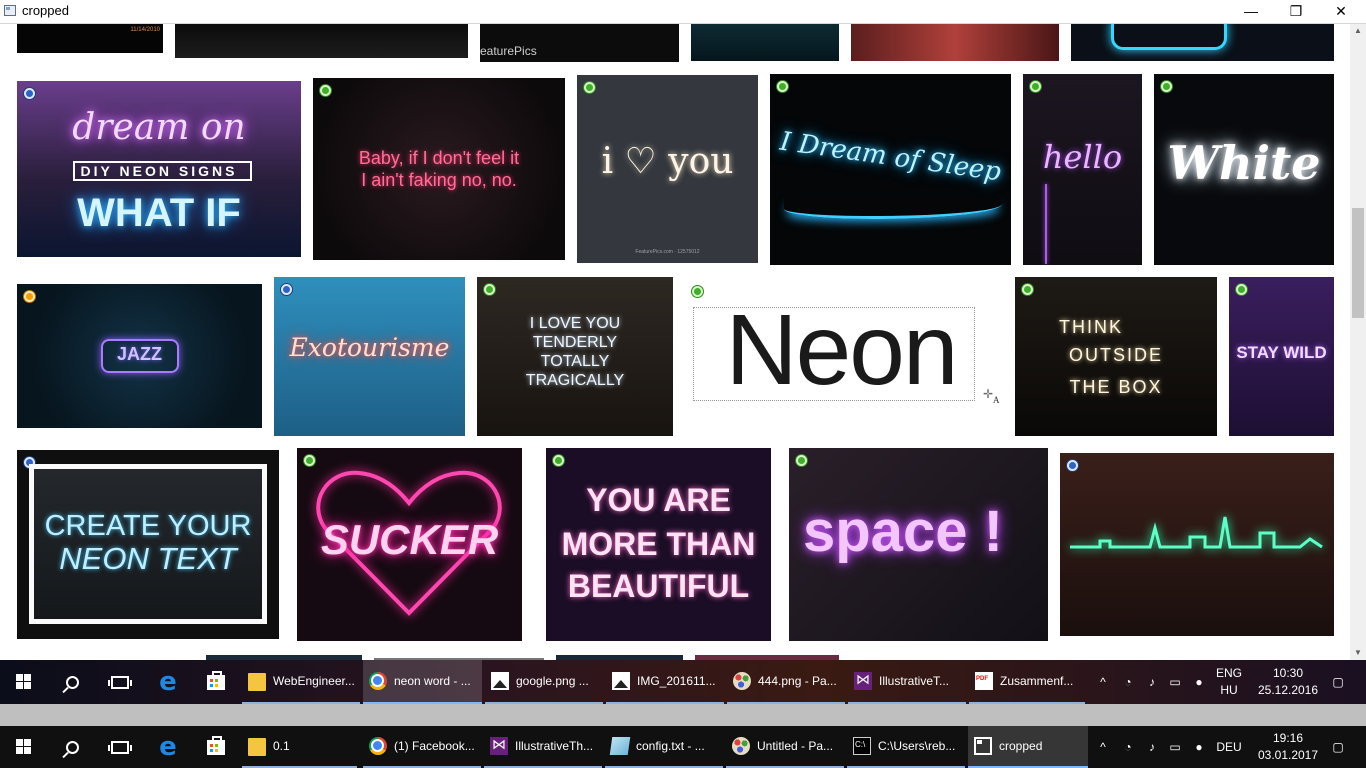 The width and height of the screenshot is (1366, 768). I want to click on neon-text: hello, so click(1082, 157).